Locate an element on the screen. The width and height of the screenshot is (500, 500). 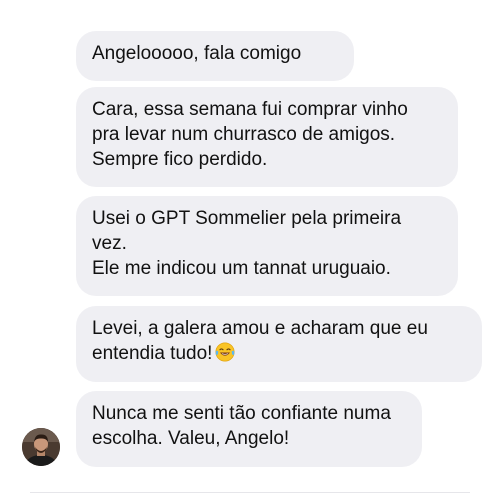
message-text: pra levar num churrasco de amigos. is located at coordinates (244, 134).